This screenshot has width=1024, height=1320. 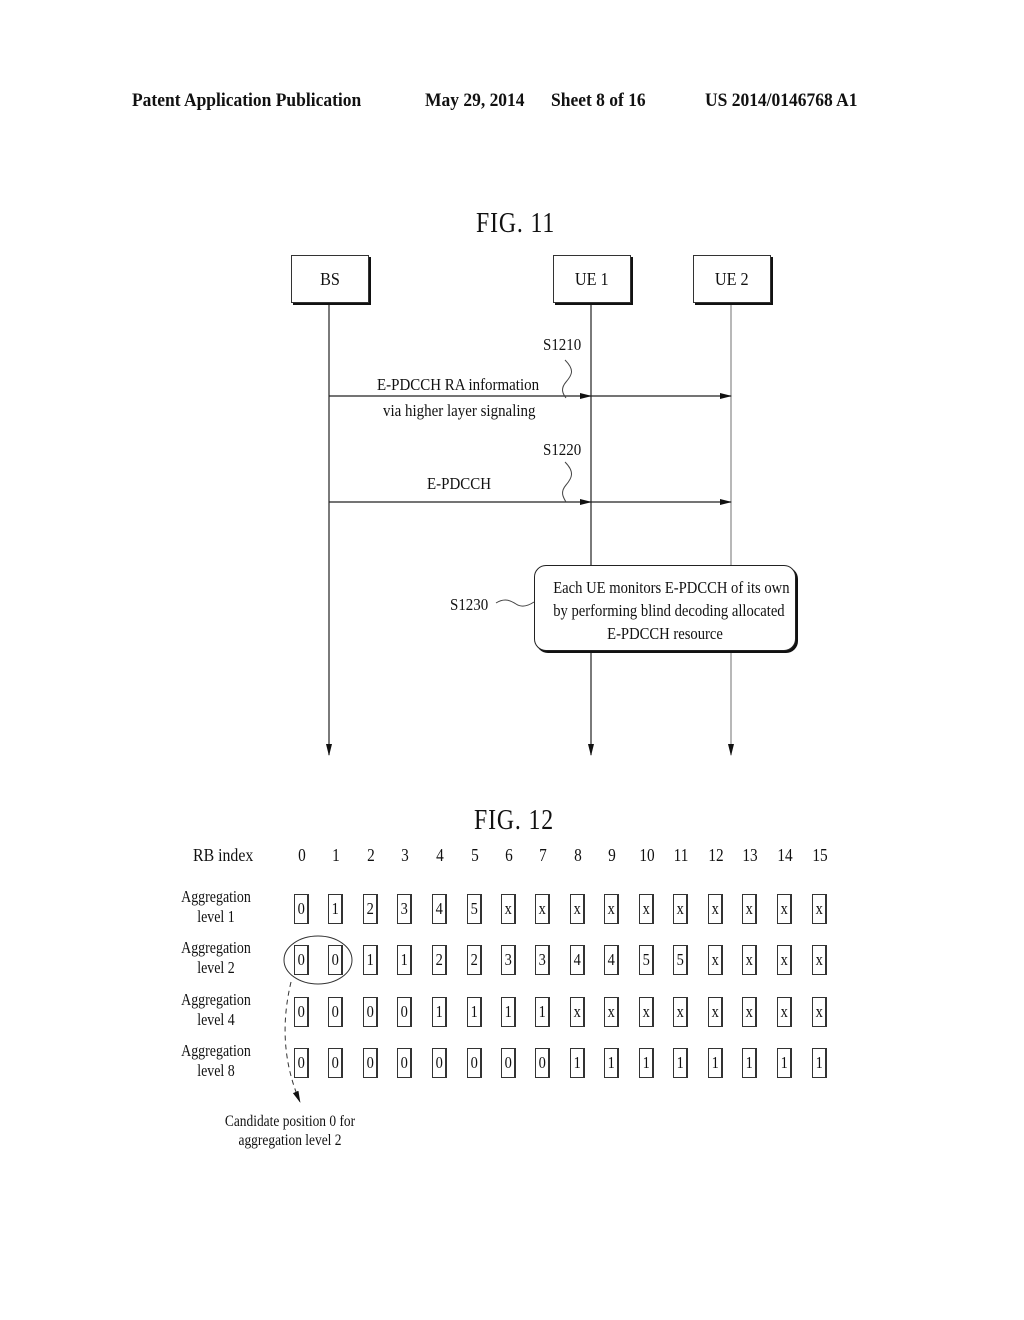 What do you see at coordinates (612, 855) in the screenshot?
I see `rb-index-9: 9` at bounding box center [612, 855].